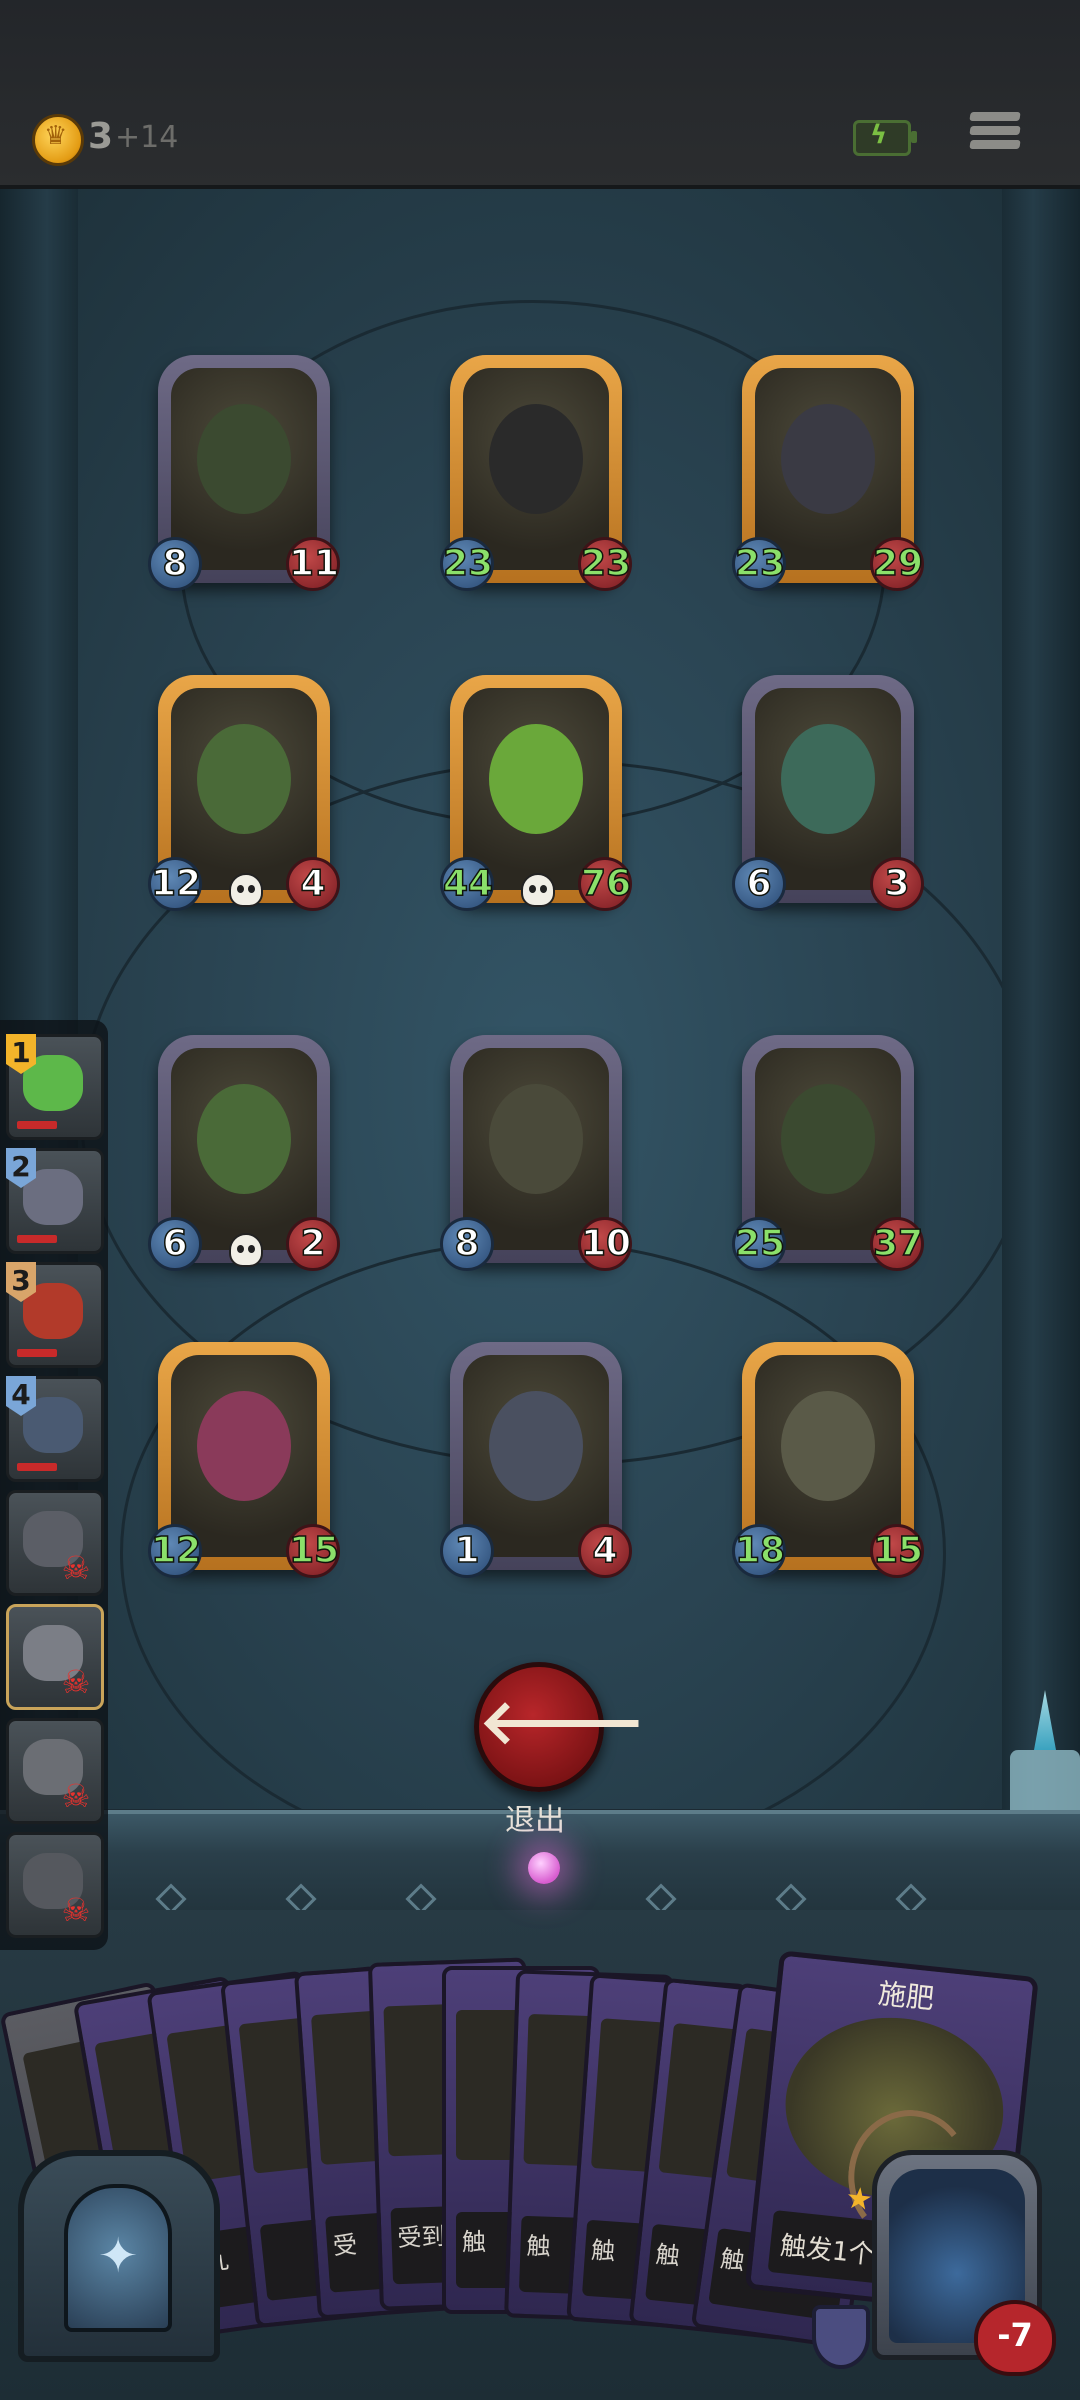  What do you see at coordinates (101, 136) in the screenshot?
I see `gold-count: 3` at bounding box center [101, 136].